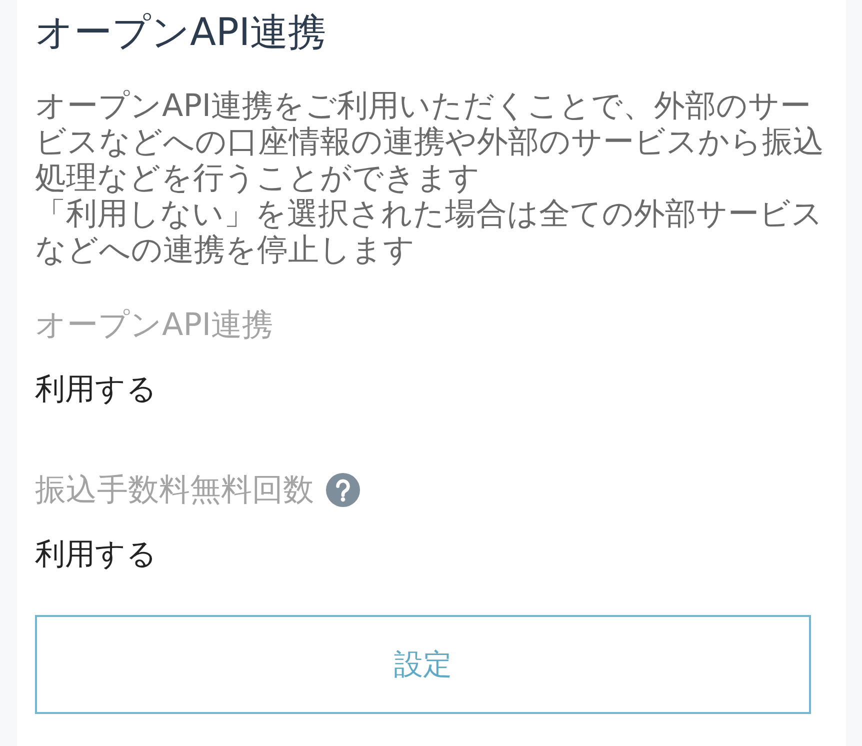  What do you see at coordinates (154, 325) in the screenshot?
I see `setting-label: オープンAPI連携` at bounding box center [154, 325].